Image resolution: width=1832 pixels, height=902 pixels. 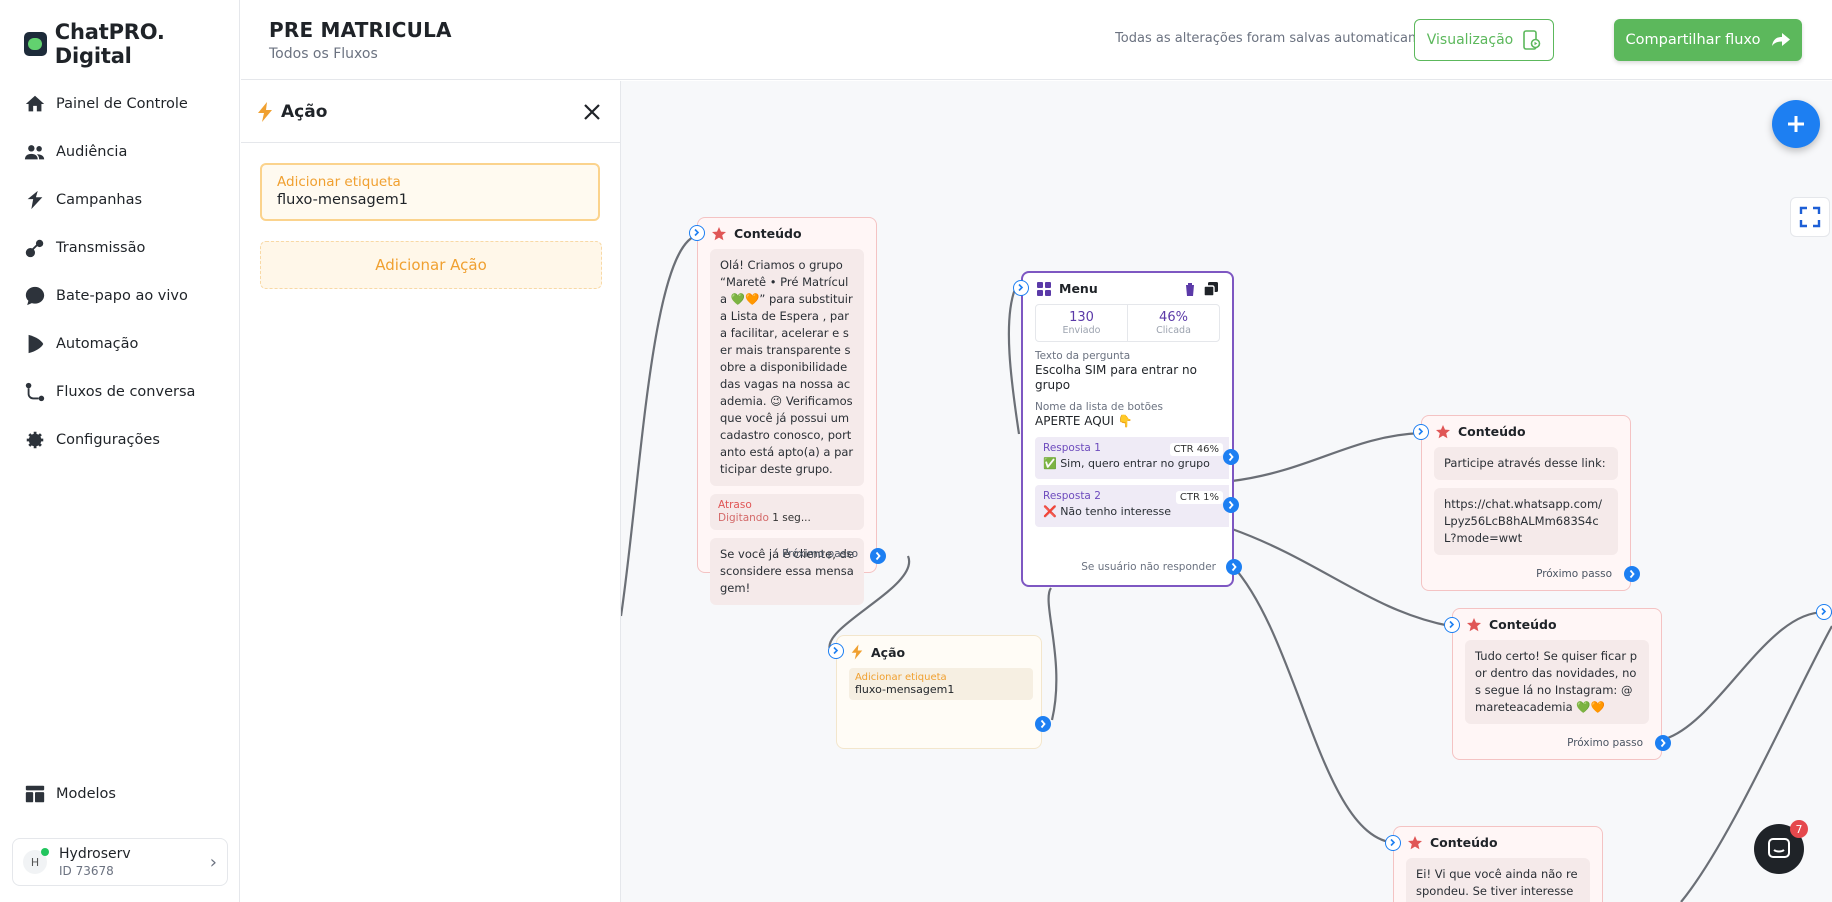 I want to click on no-reply-output-port, so click(x=1234, y=567).